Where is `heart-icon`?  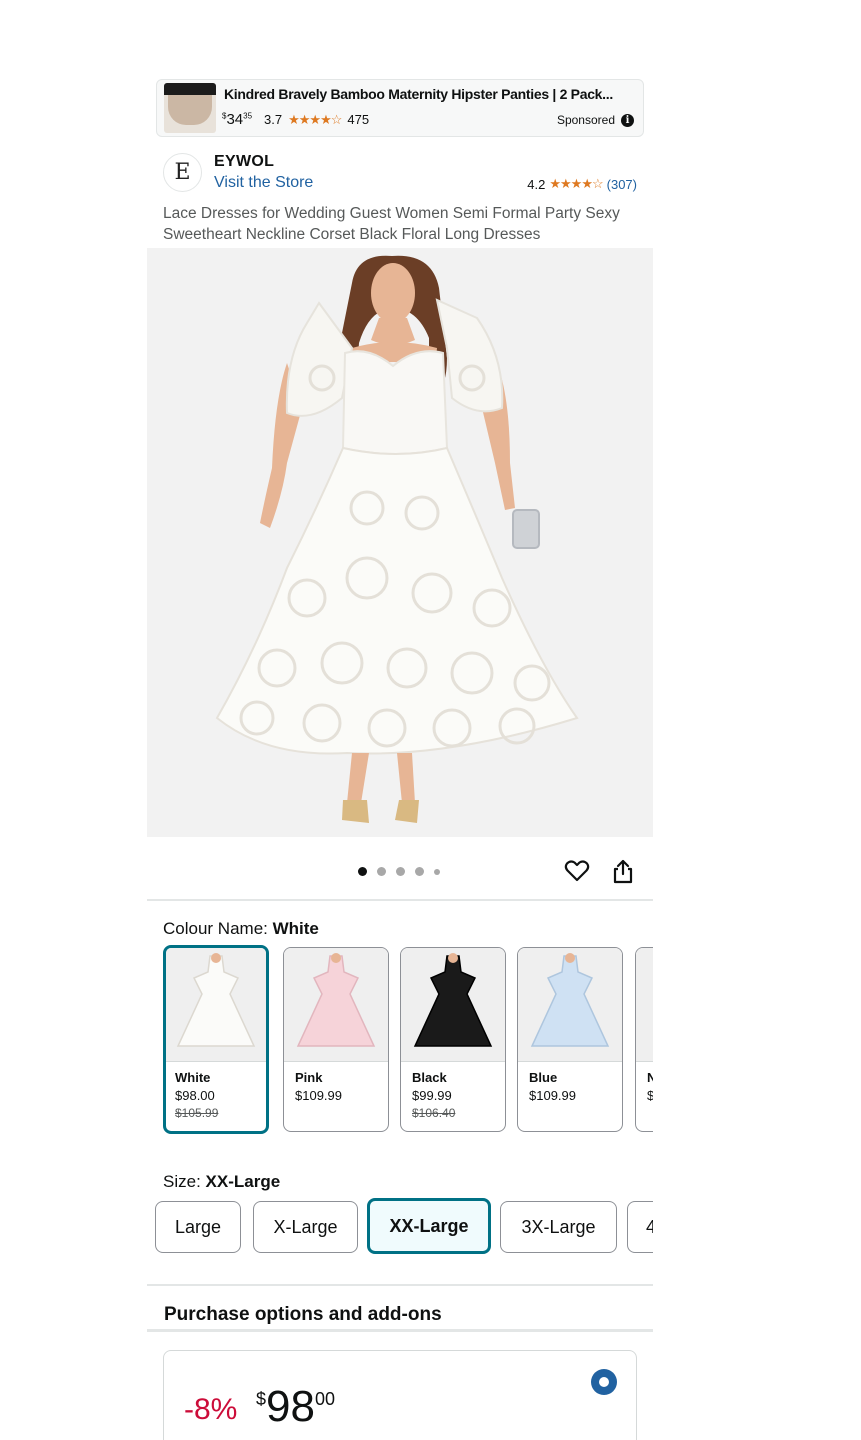
heart-icon is located at coordinates (577, 871).